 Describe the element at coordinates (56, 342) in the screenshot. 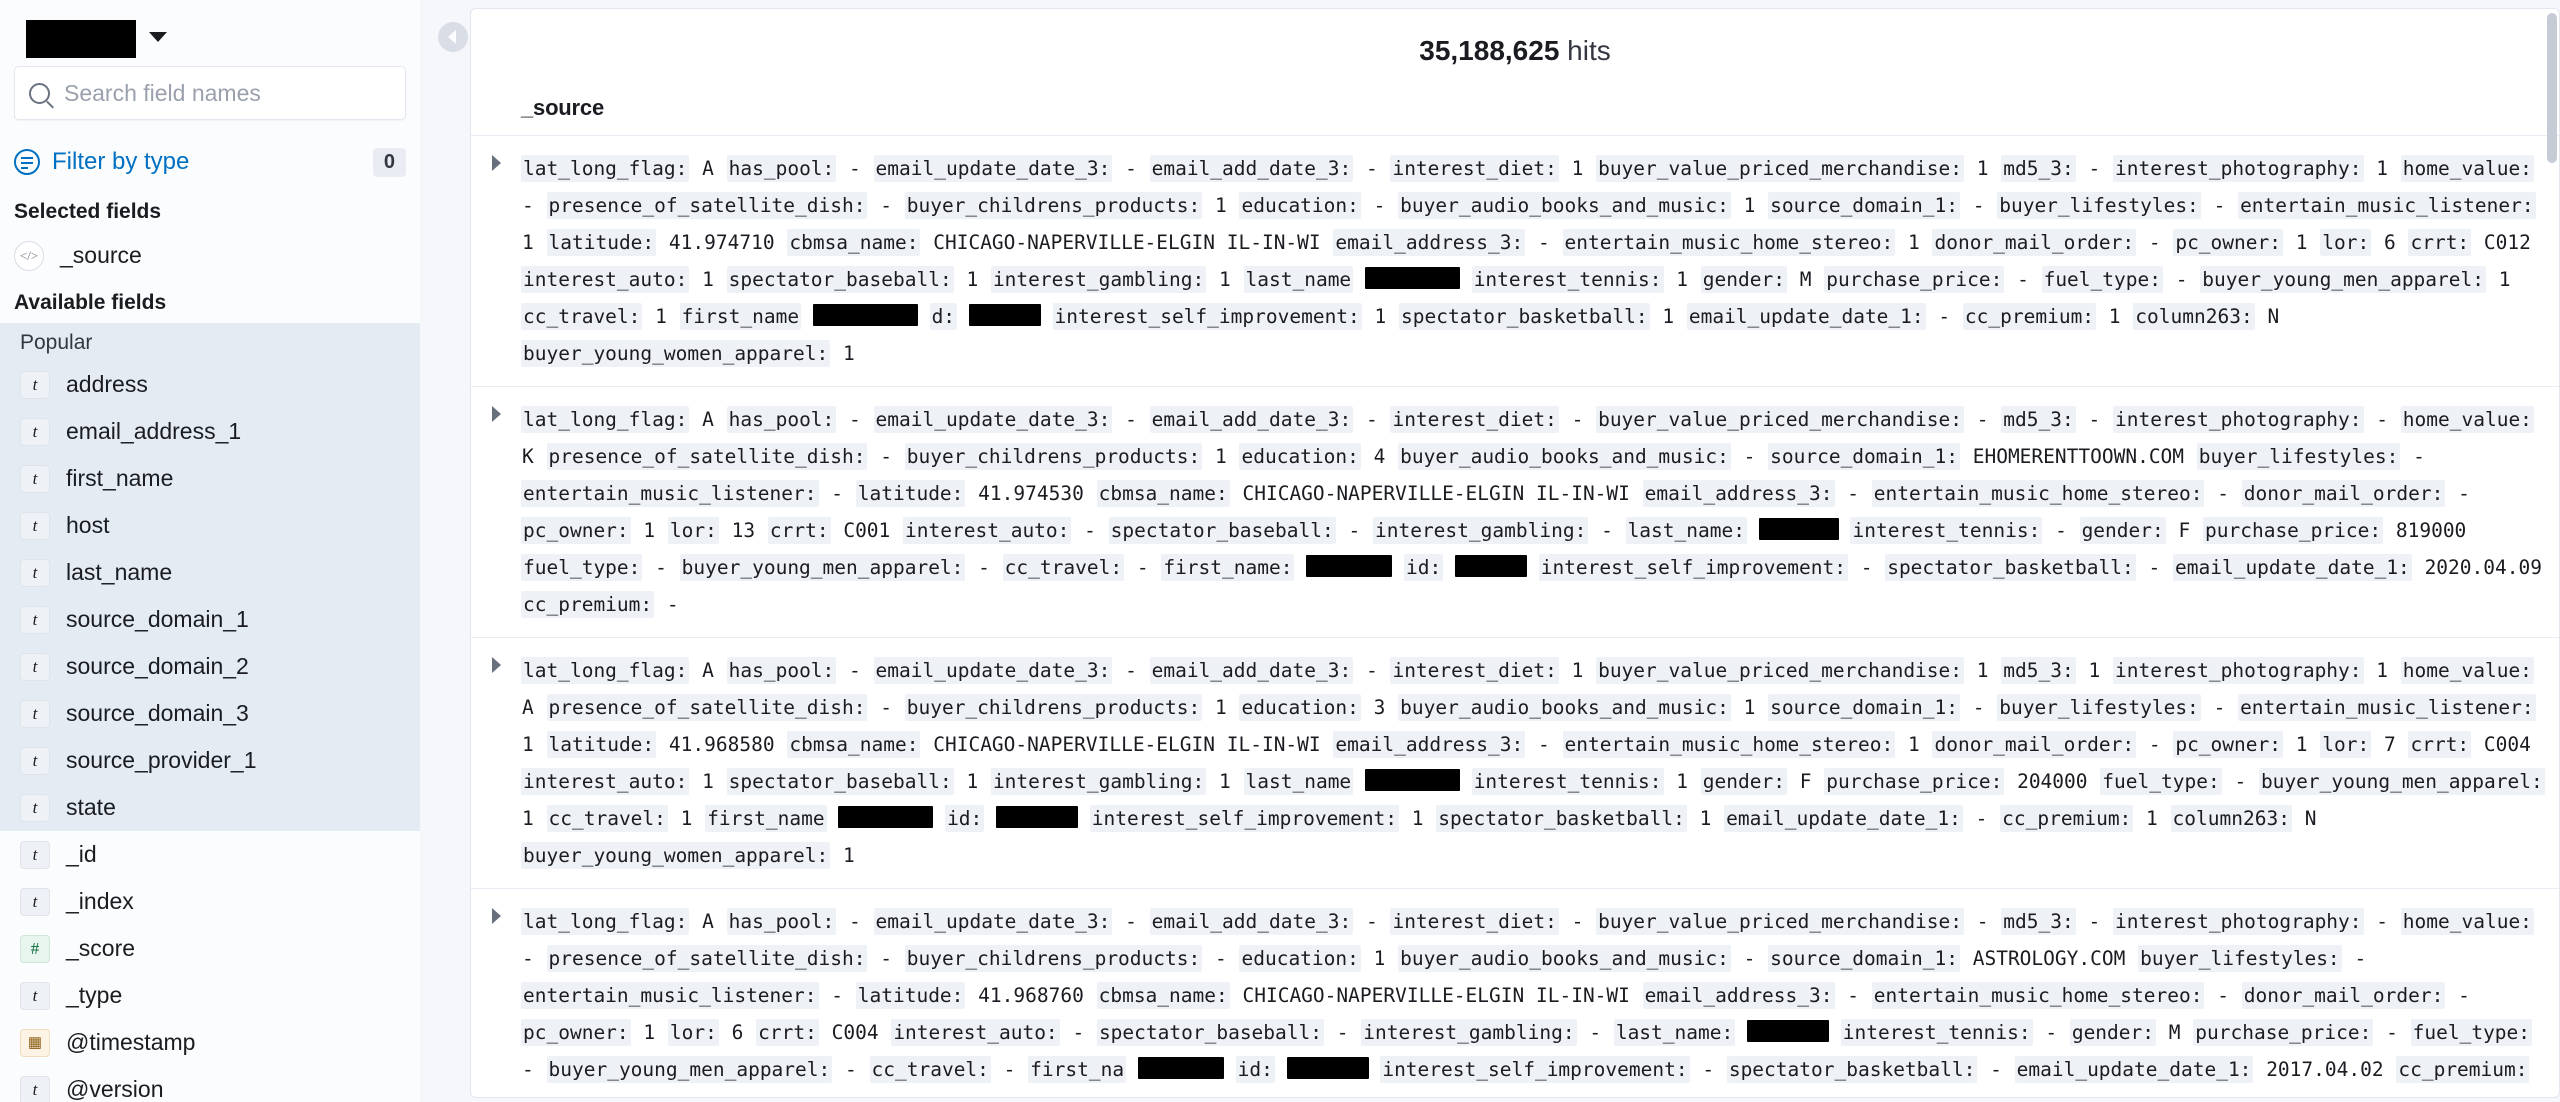

I see `popular-label: Popular` at that location.